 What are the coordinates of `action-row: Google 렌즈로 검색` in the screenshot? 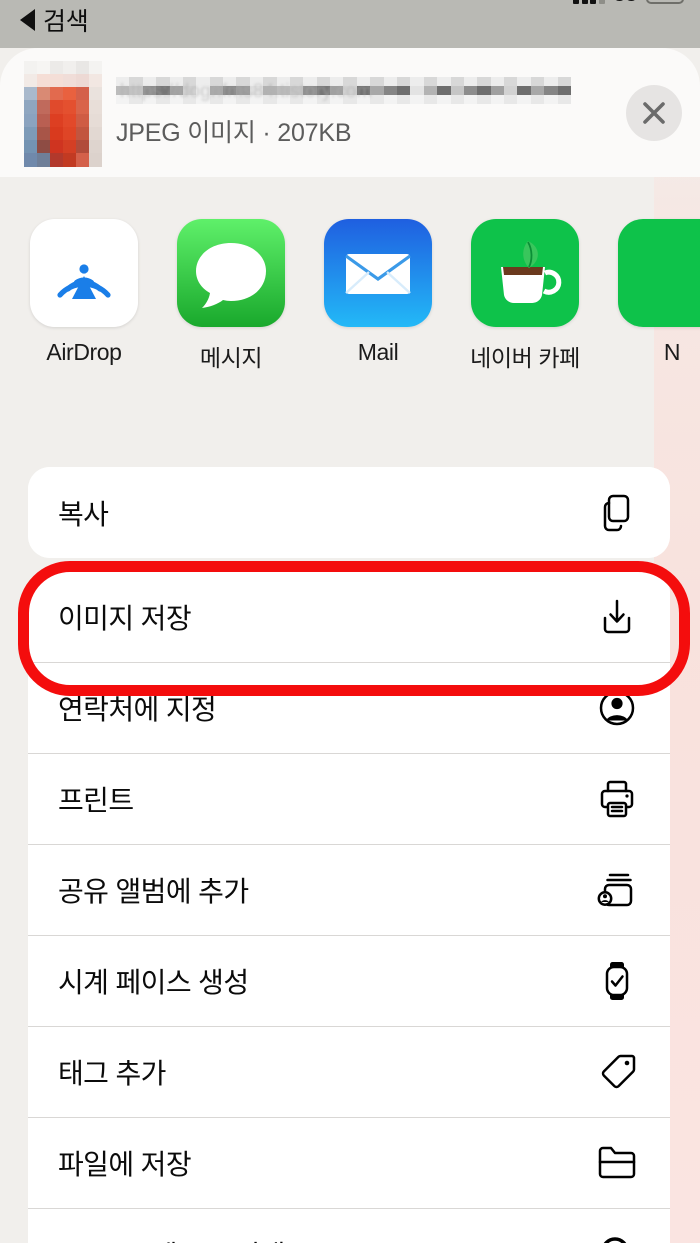 It's located at (349, 1225).